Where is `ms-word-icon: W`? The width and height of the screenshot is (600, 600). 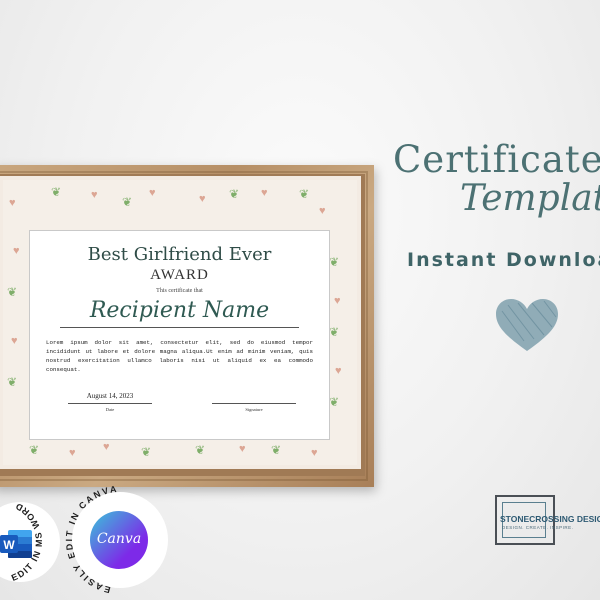 ms-word-icon: W is located at coordinates (16, 544).